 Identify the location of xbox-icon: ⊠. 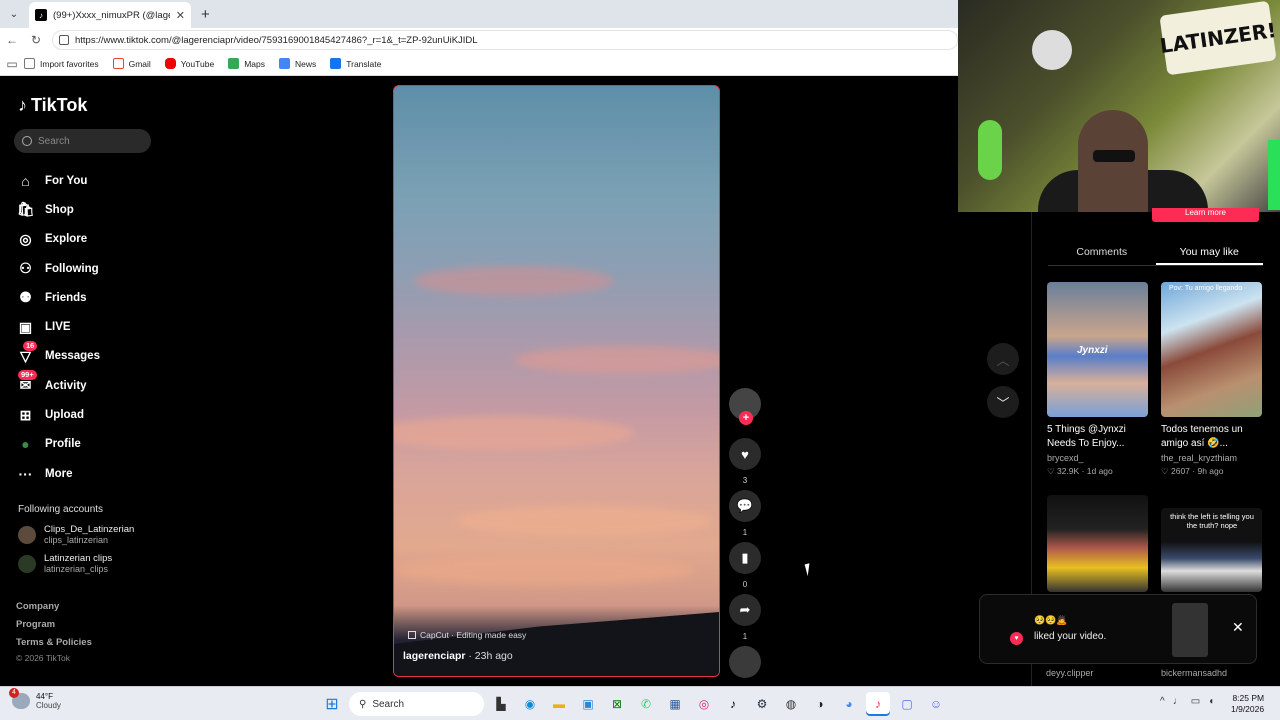
(617, 704).